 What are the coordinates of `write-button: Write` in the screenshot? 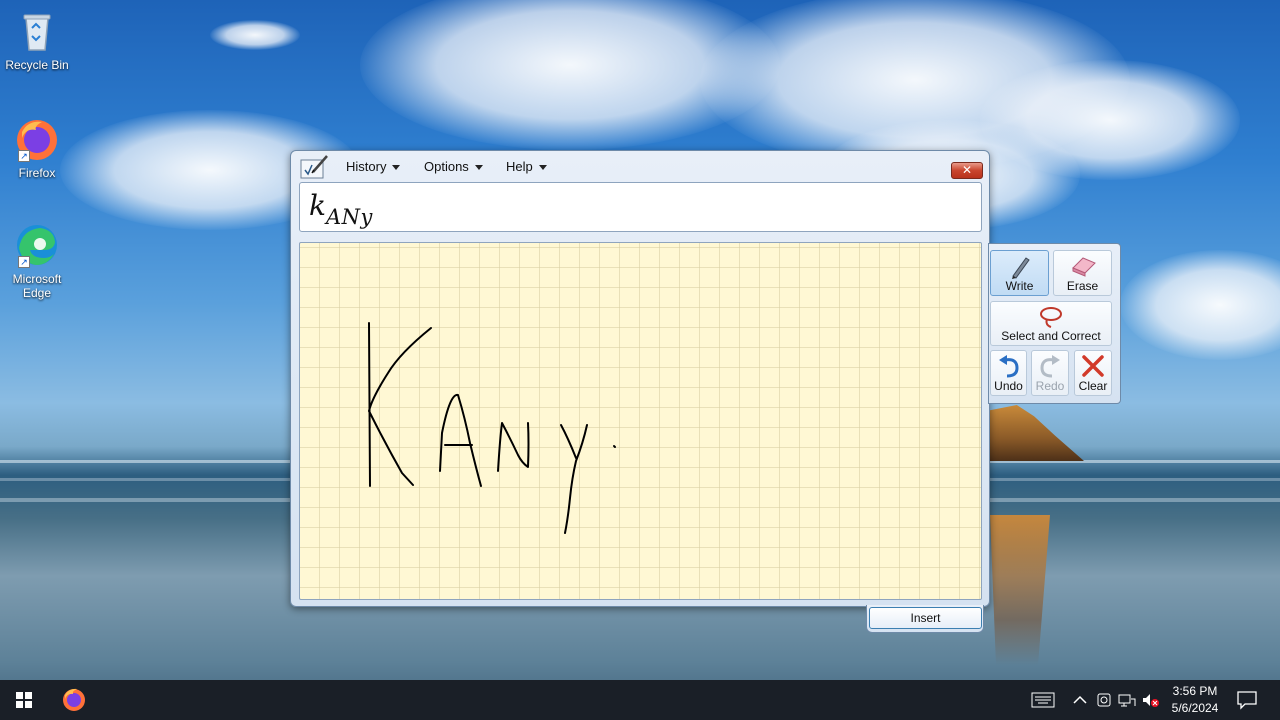 It's located at (1019, 273).